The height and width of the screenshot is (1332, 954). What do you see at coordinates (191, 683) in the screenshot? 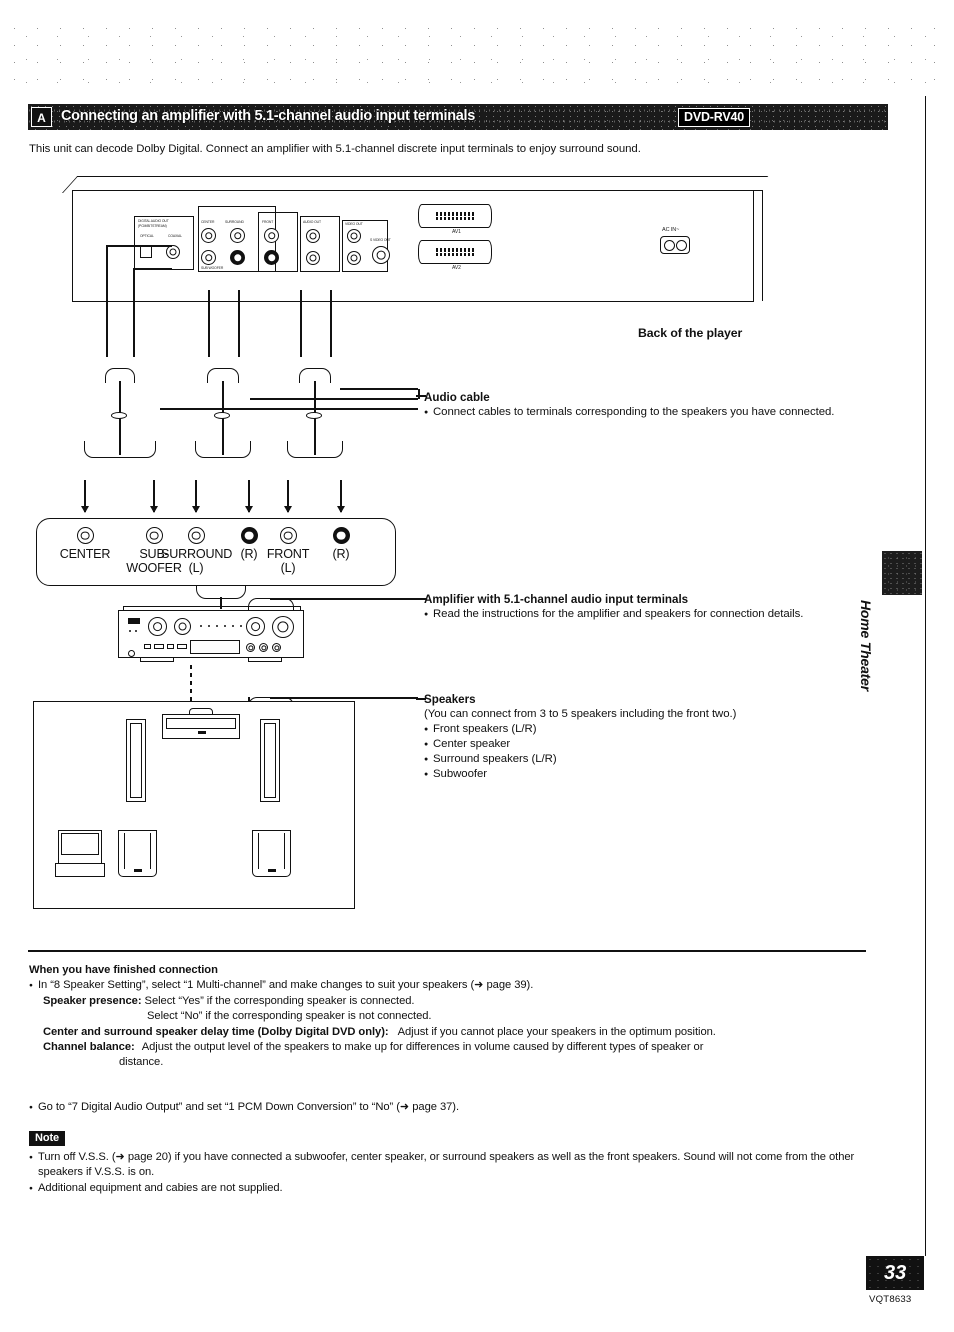
I see `amp-to-room-link` at bounding box center [191, 683].